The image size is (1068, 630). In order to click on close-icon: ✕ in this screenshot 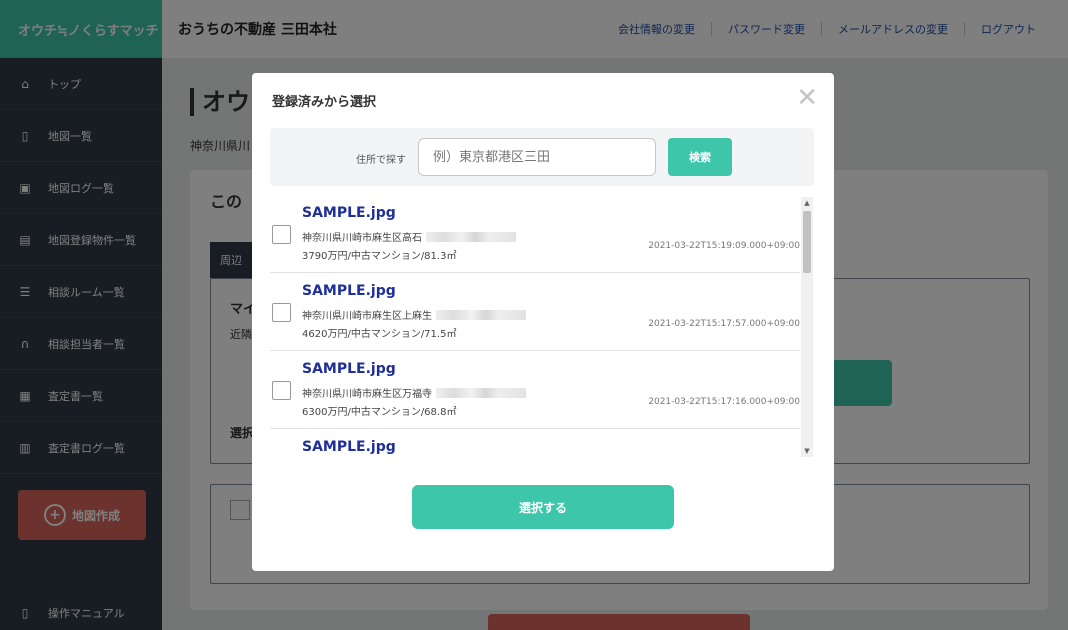, I will do `click(807, 98)`.